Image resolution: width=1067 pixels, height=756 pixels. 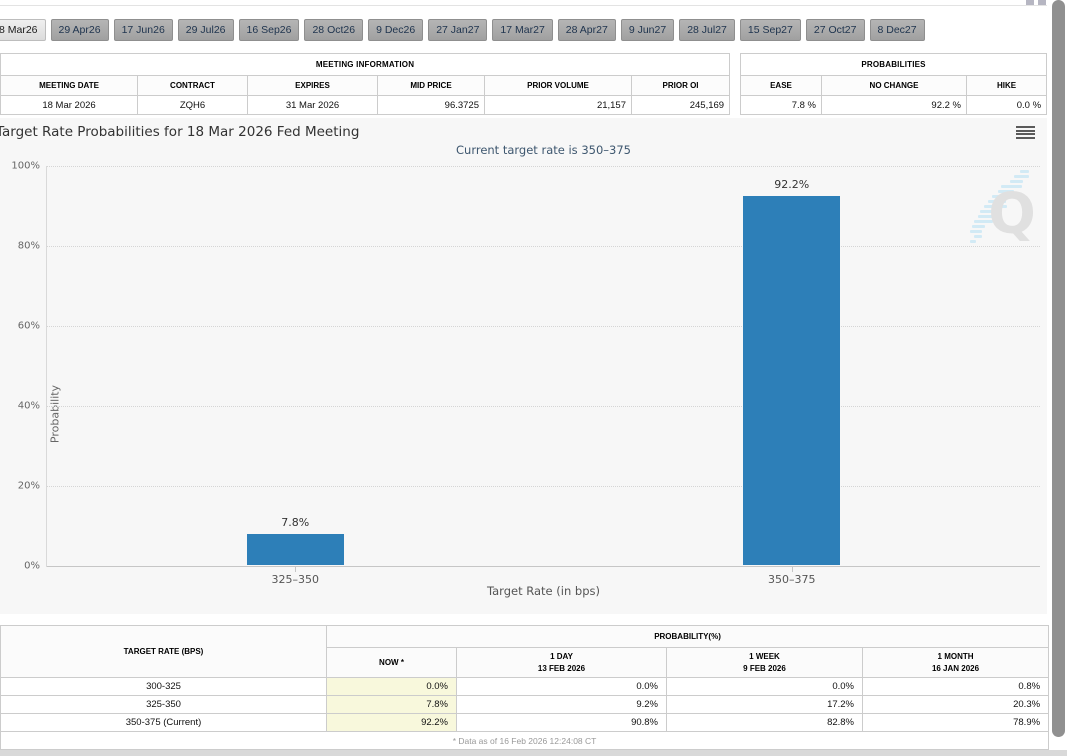 What do you see at coordinates (269, 30) in the screenshot?
I see `tab-16-sep26: 16 Sep26` at bounding box center [269, 30].